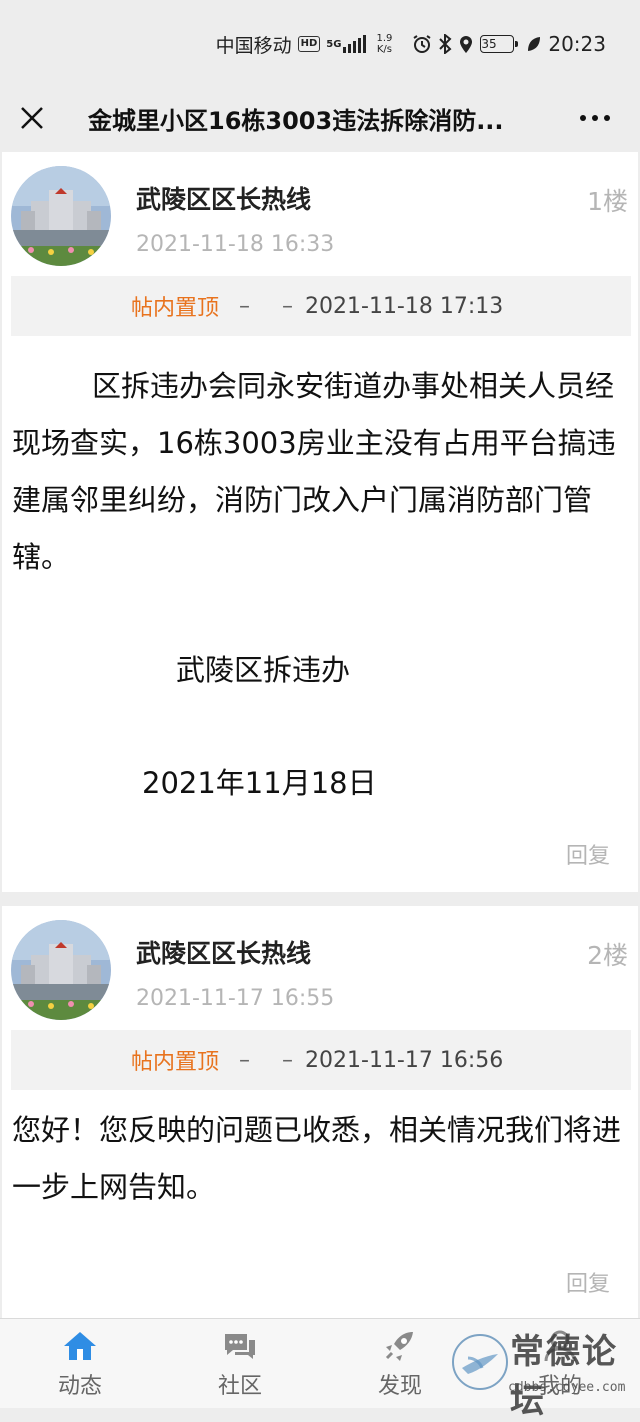 The image size is (640, 1422). Describe the element at coordinates (239, 1386) in the screenshot. I see `tab-label: 社区` at that location.